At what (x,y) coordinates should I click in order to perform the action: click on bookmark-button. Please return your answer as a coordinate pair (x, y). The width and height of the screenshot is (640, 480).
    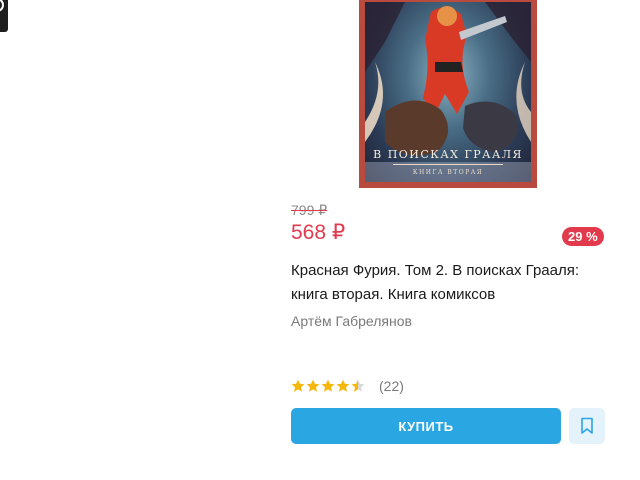
    Looking at the image, I should click on (587, 426).